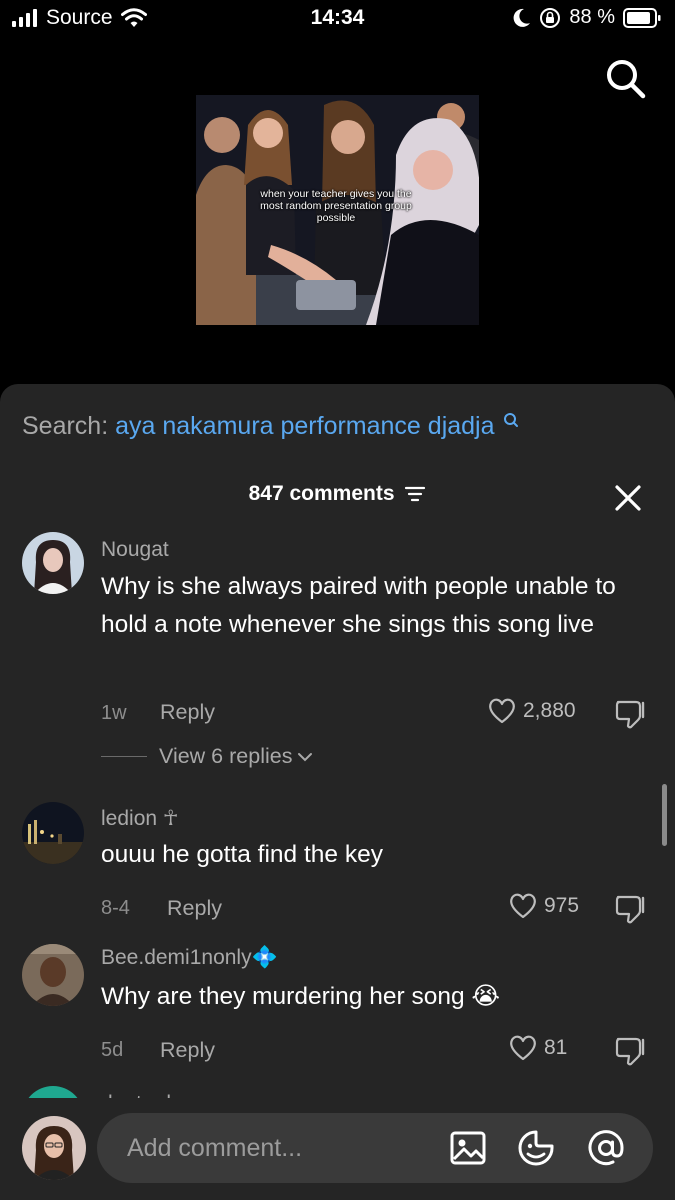  Describe the element at coordinates (226, 756) in the screenshot. I see `view-replies-label: View 6 replies` at that location.